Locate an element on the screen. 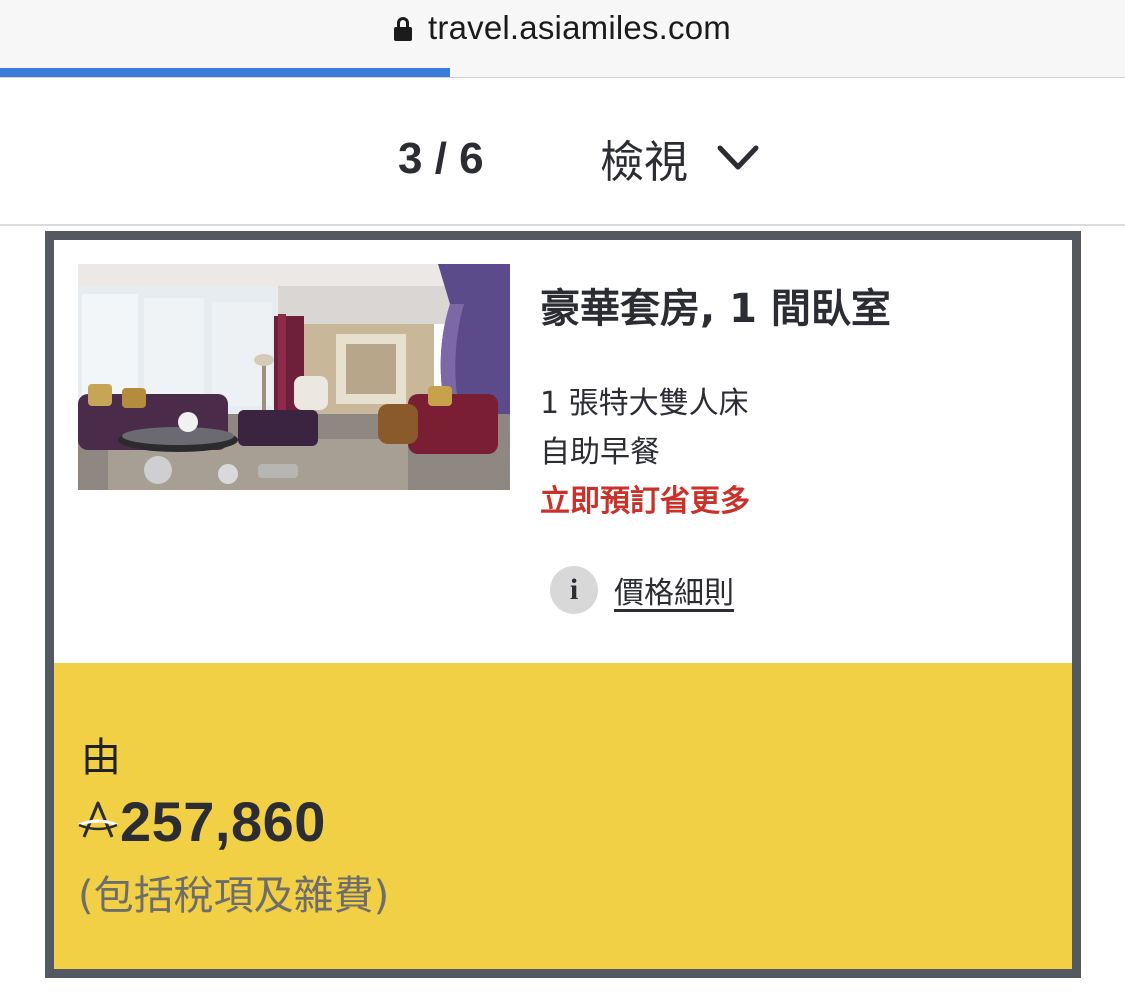 The image size is (1125, 992). price-amount-row: 257,860 is located at coordinates (202, 821).